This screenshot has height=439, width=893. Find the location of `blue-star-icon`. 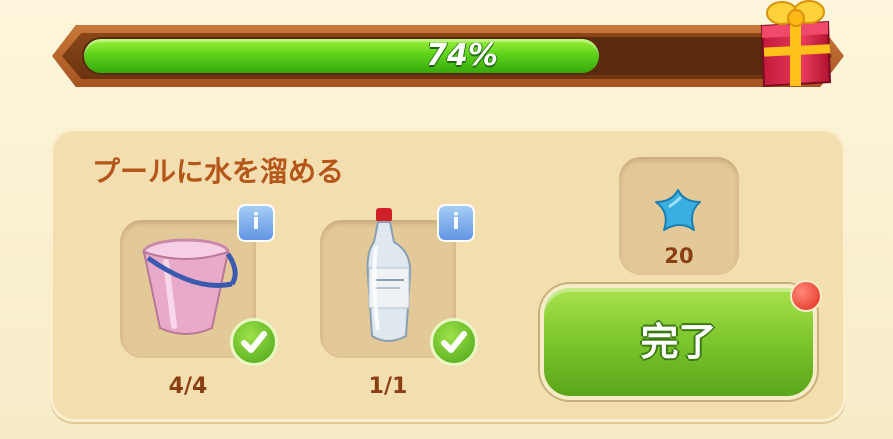

blue-star-icon is located at coordinates (678, 210).